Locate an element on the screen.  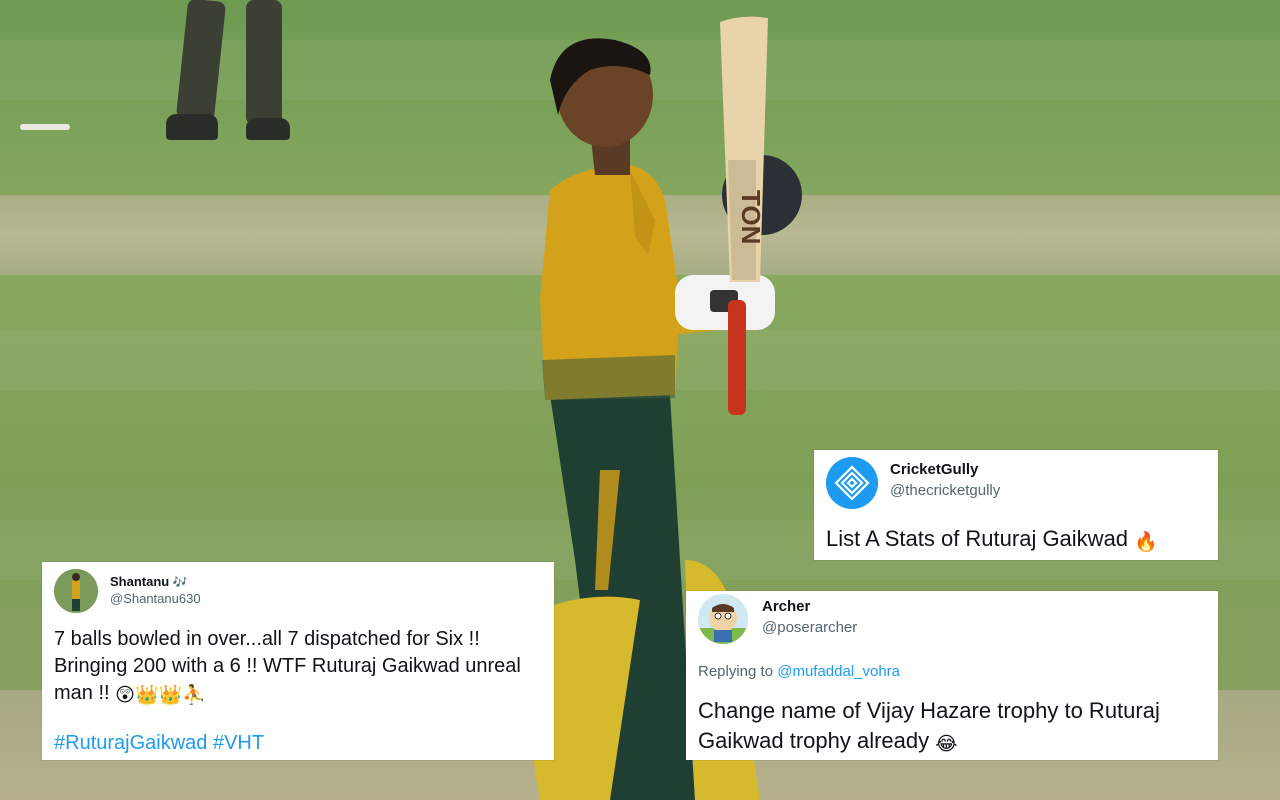
reaction-emojis-icon: 😲👑👑⛹️ is located at coordinates (160, 695).